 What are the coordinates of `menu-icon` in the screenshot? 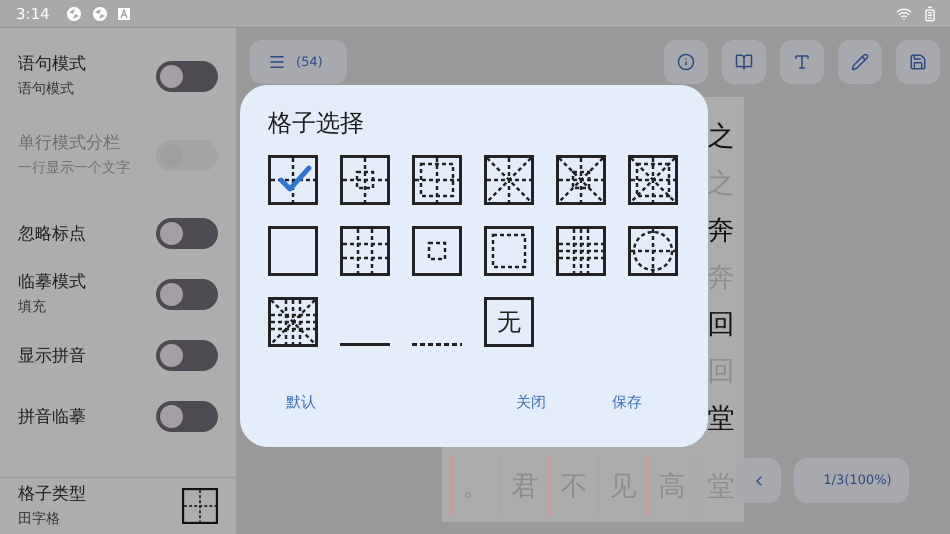 It's located at (277, 62).